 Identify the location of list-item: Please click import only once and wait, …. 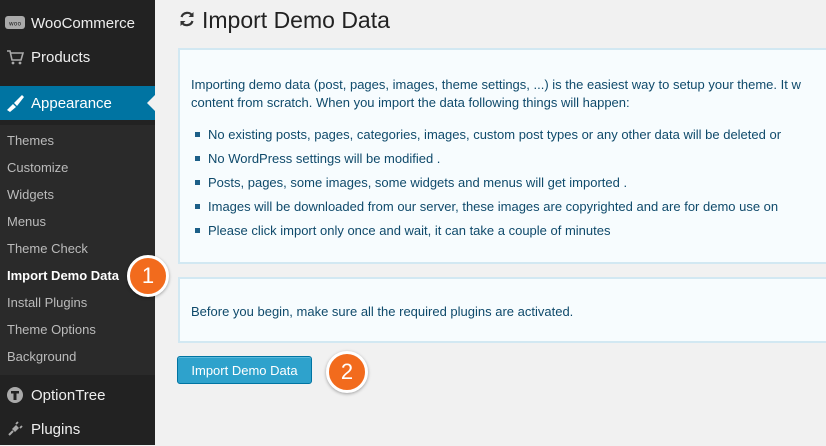
(487, 234).